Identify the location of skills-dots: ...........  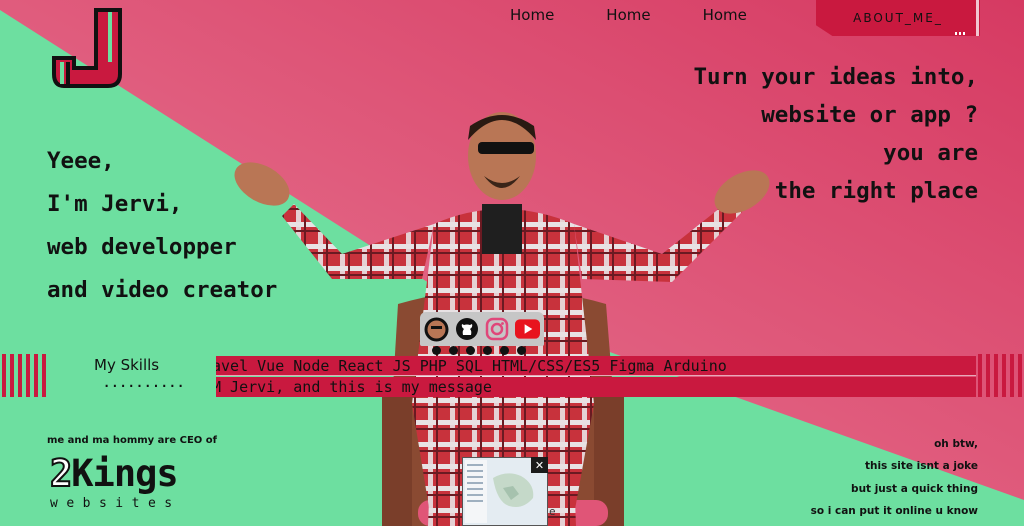
(144, 383).